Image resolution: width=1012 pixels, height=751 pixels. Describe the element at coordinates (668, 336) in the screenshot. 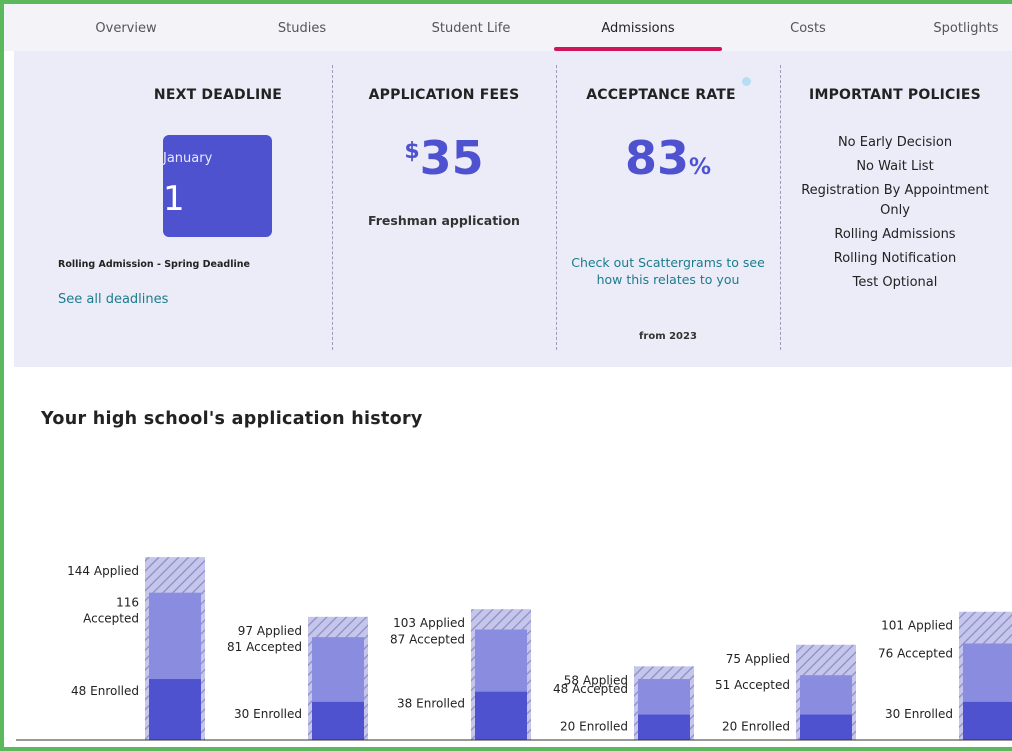

I see `acceptance-year-note: from 2023` at that location.